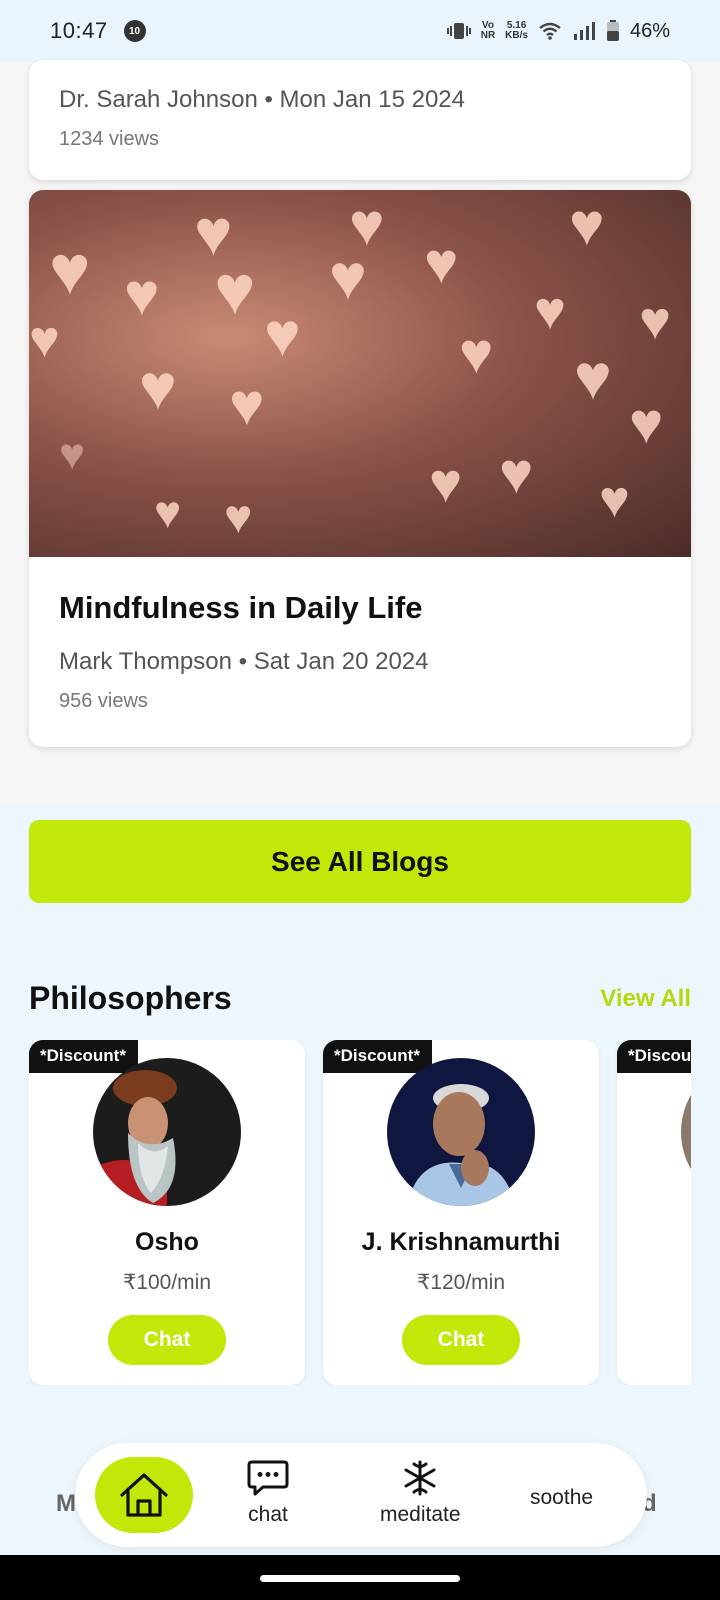  What do you see at coordinates (268, 1478) in the screenshot?
I see `chat-icon` at bounding box center [268, 1478].